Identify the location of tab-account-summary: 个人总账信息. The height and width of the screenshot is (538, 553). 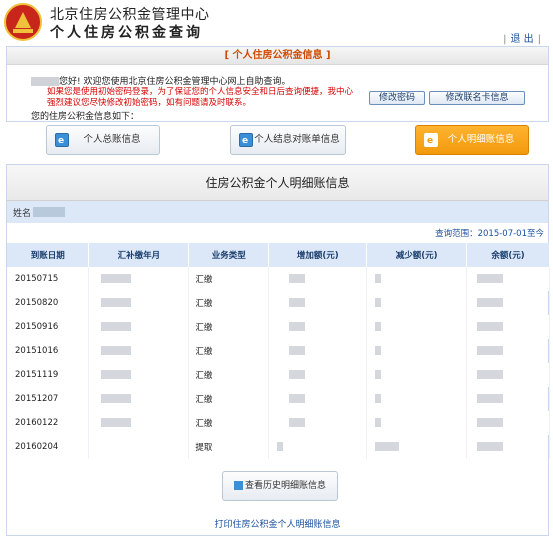
(103, 140).